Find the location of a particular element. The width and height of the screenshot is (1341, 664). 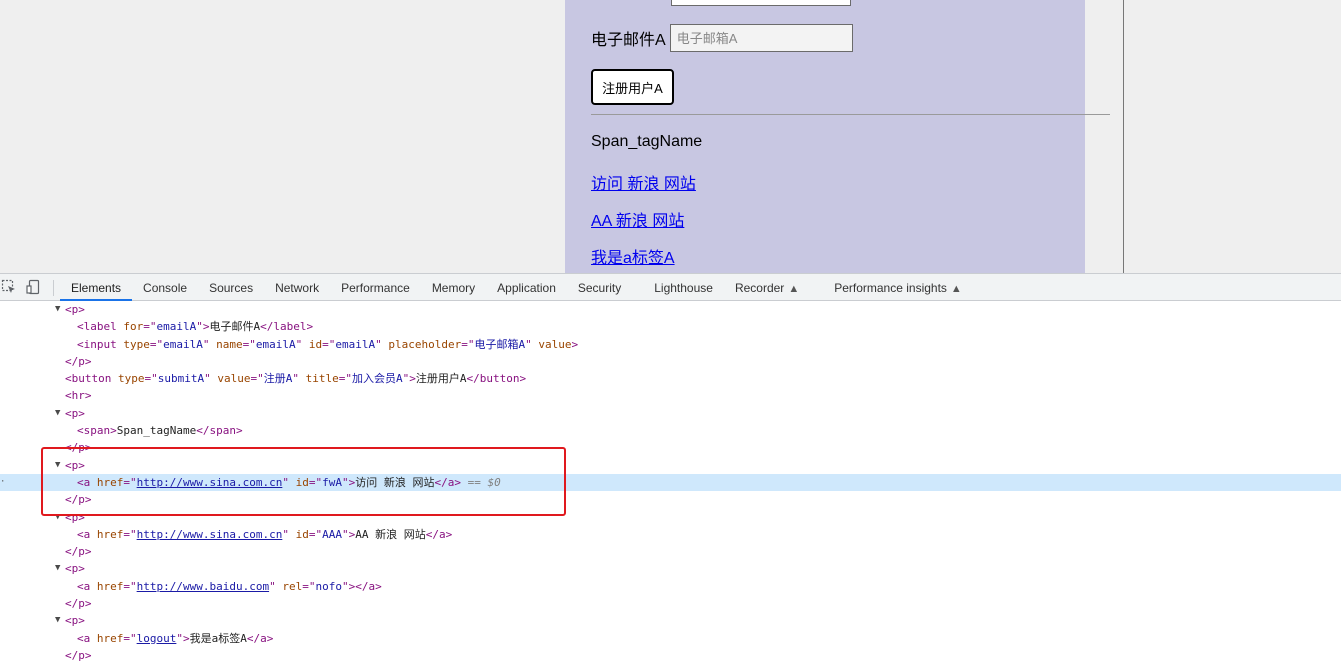

tab-performance: Performance is located at coordinates (375, 287).